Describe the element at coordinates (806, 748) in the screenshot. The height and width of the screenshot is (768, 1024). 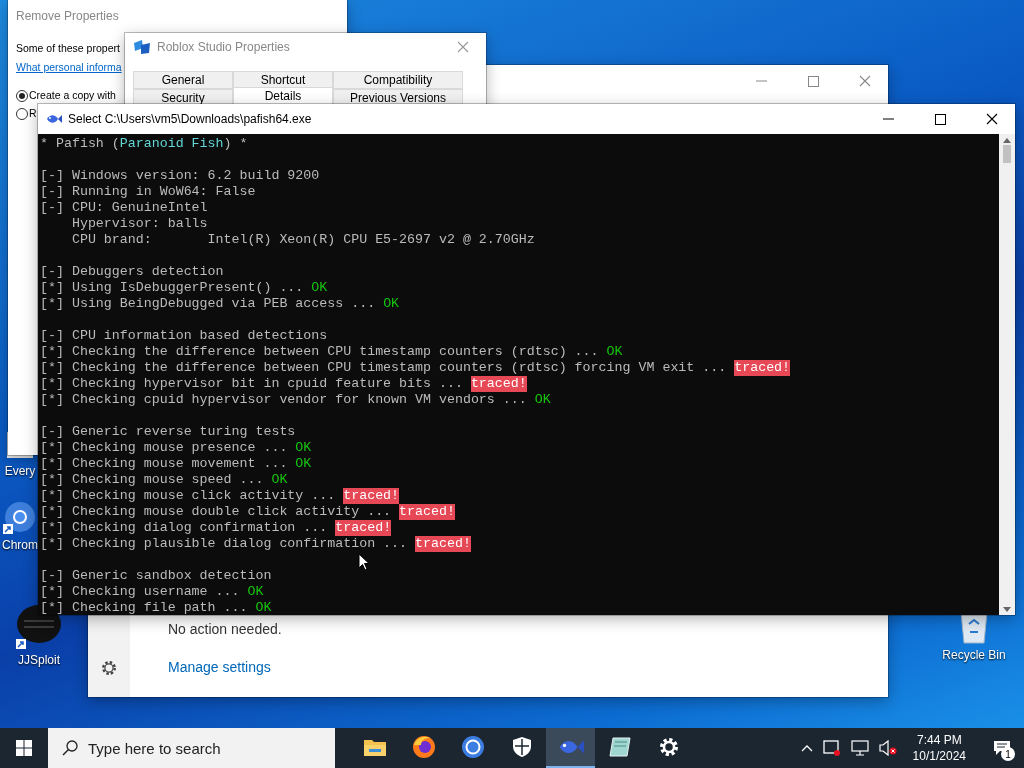
I see `caret-icon` at that location.